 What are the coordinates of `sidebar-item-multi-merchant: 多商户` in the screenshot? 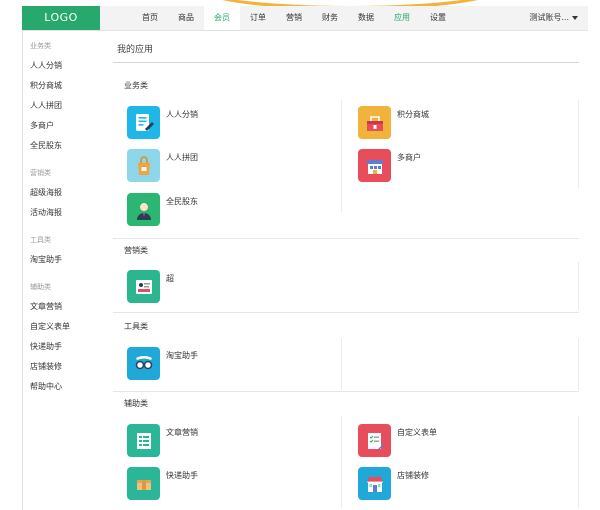 It's located at (63, 126).